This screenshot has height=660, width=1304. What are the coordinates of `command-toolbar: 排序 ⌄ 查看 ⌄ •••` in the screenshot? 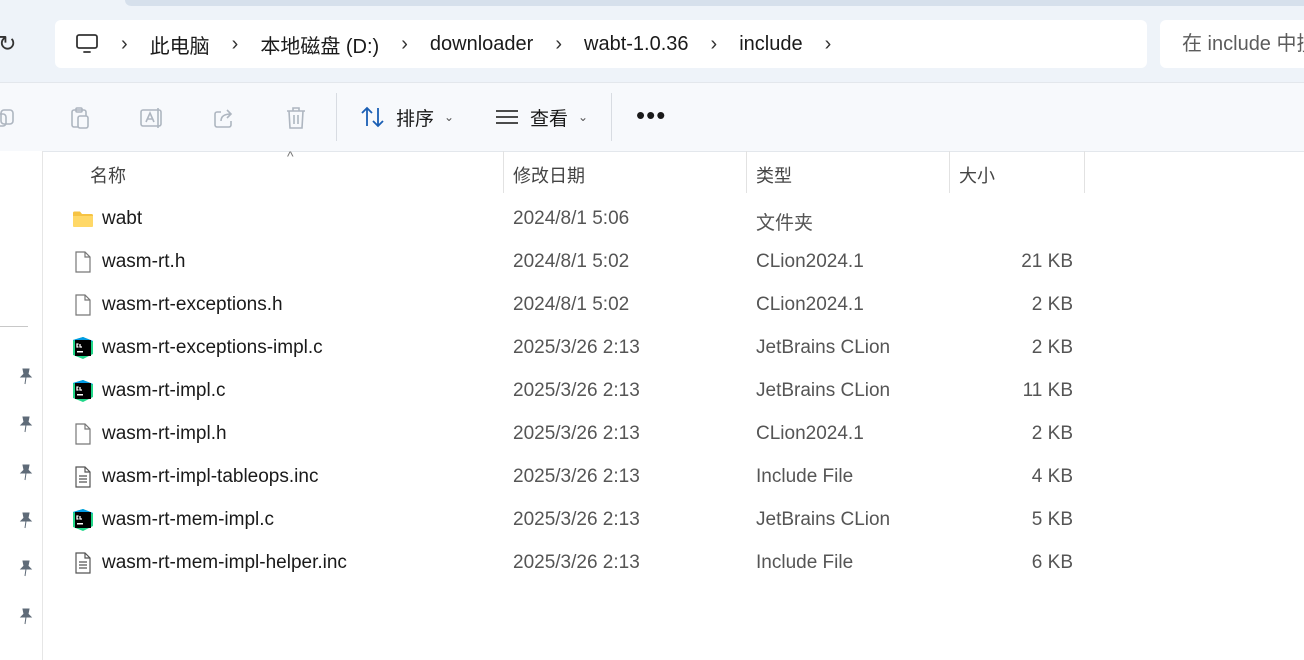 It's located at (652, 117).